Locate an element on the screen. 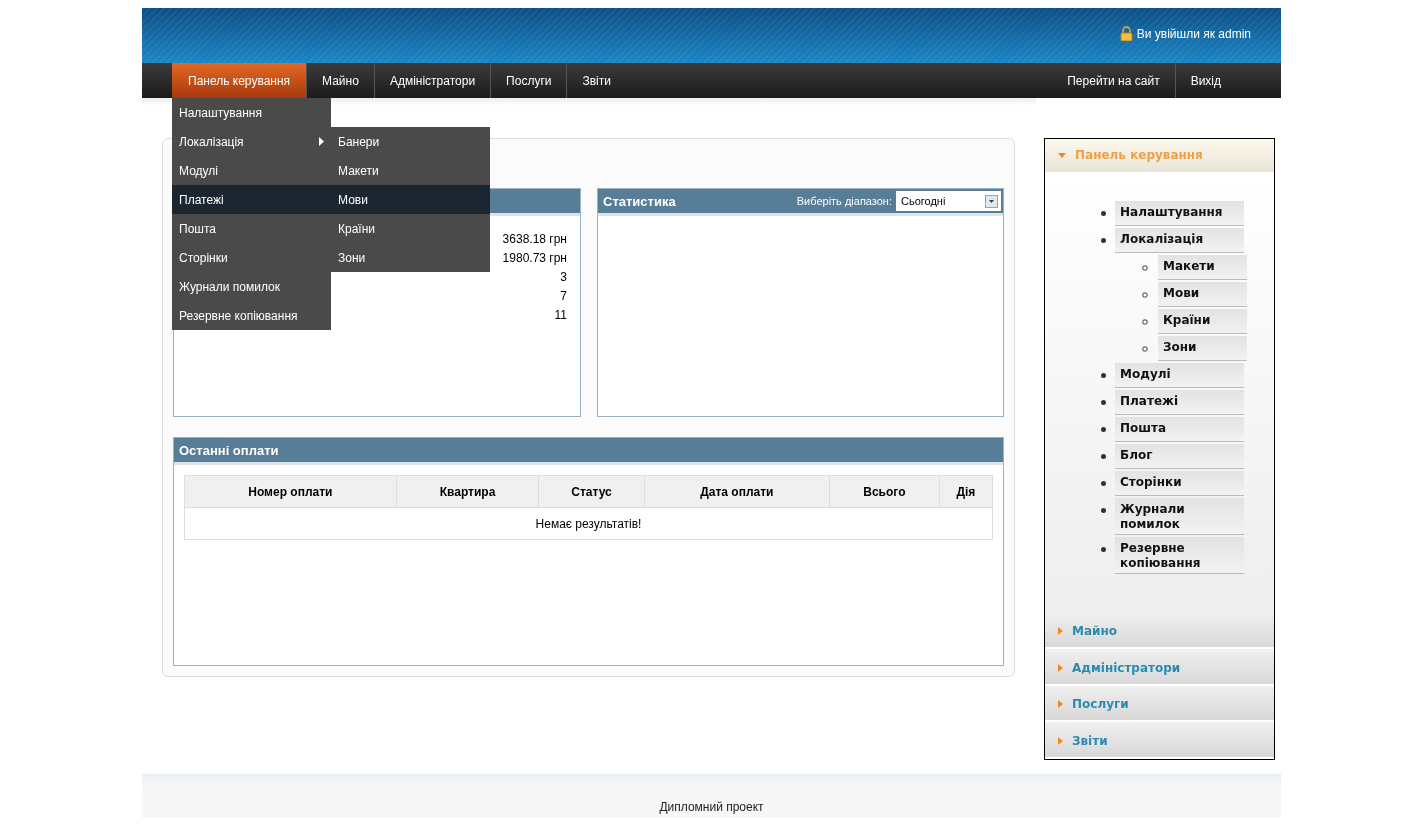  column-header: Номер оплати is located at coordinates (290, 491).